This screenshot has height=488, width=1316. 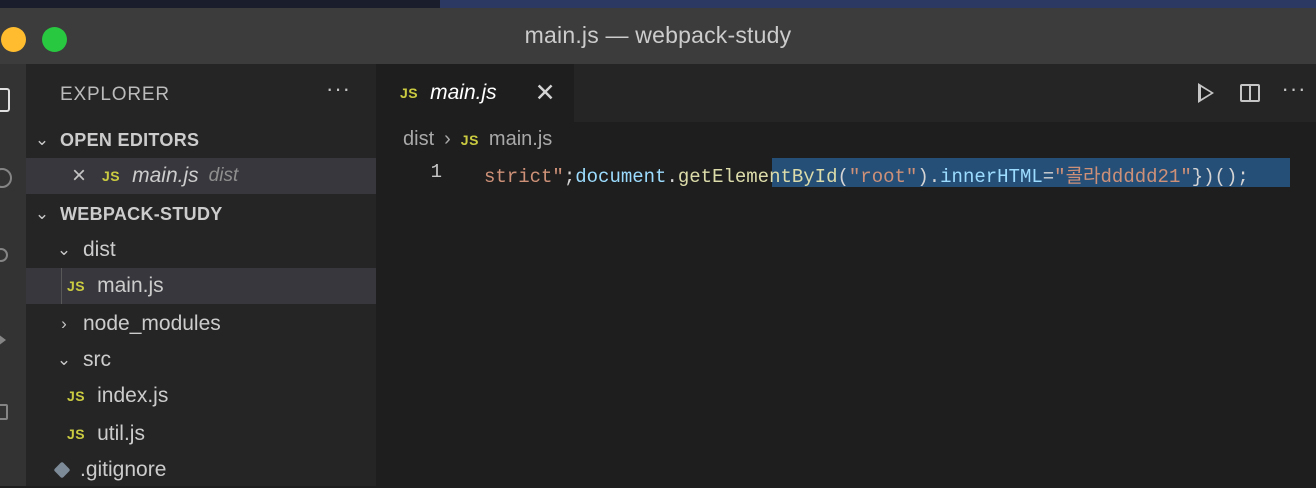 What do you see at coordinates (846, 93) in the screenshot?
I see `tab-bar: JS main.js ✕ ···` at bounding box center [846, 93].